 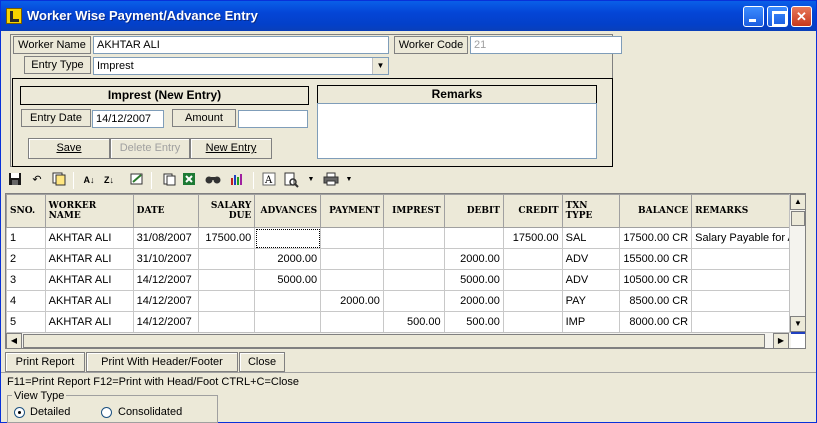 I want to click on column-header: BALANCE, so click(x=656, y=211).